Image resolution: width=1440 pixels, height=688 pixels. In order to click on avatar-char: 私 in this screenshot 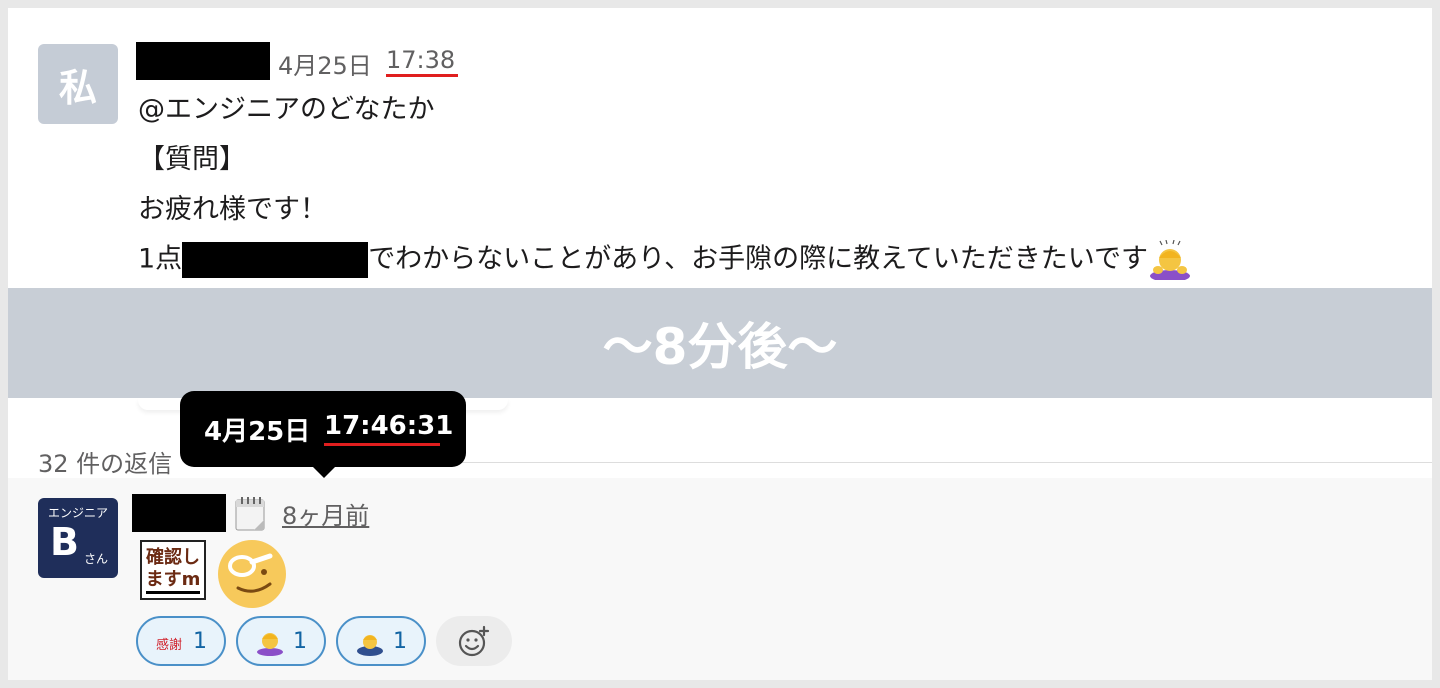, I will do `click(77, 87)`.